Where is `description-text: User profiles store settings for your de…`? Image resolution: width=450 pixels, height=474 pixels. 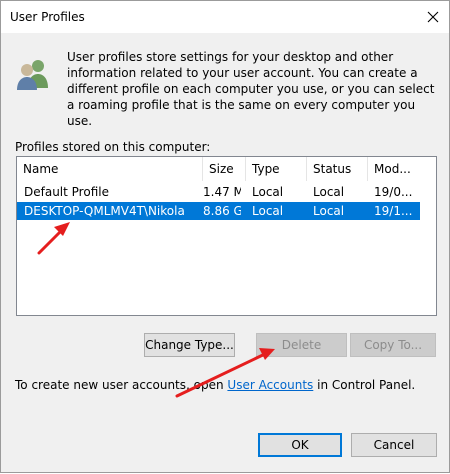 description-text: User profiles store settings for your de… is located at coordinates (251, 89).